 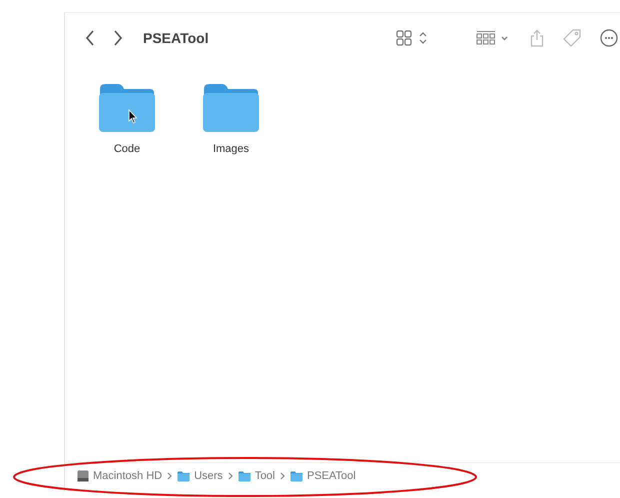 What do you see at coordinates (200, 476) in the screenshot?
I see `path-item: Users` at bounding box center [200, 476].